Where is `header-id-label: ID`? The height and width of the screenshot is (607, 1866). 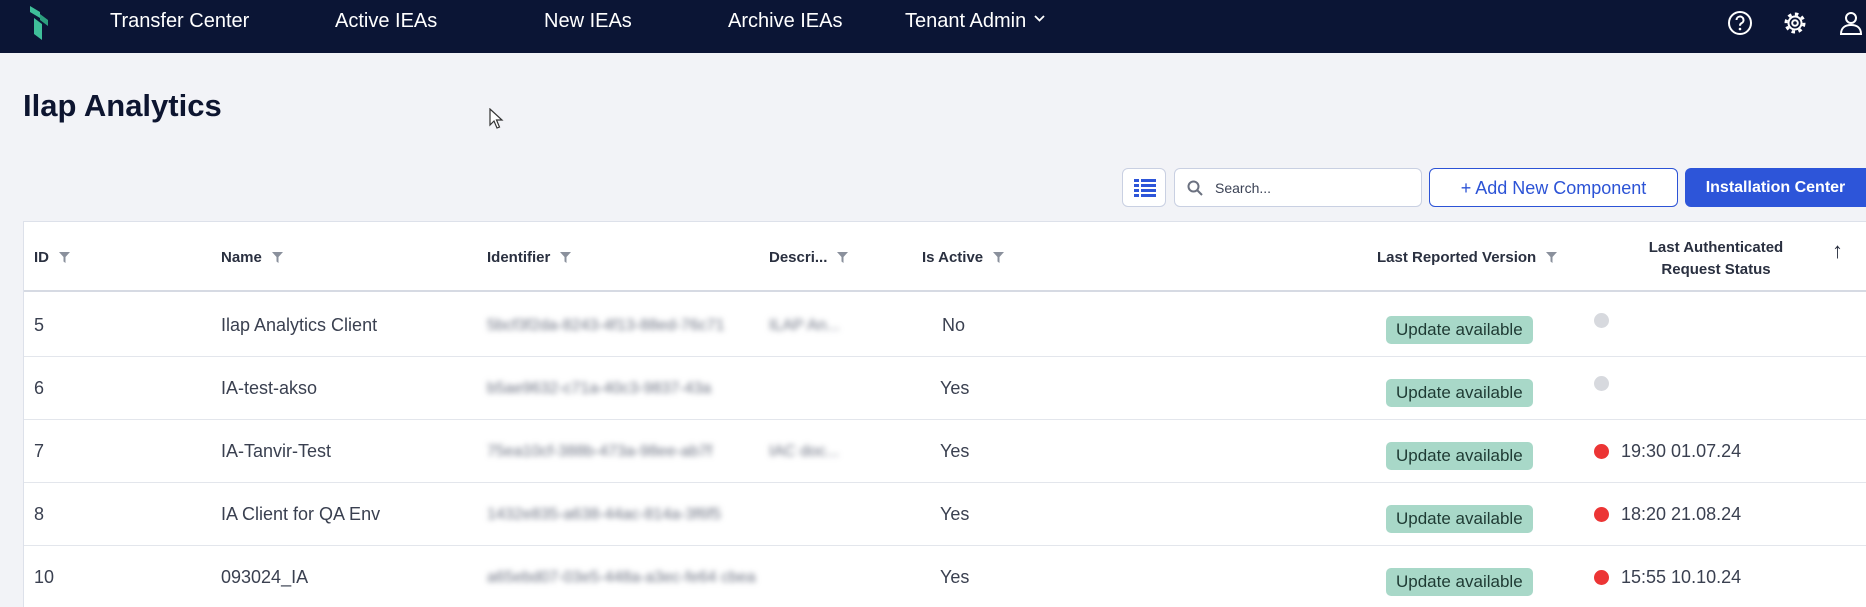
header-id-label: ID is located at coordinates (41, 257).